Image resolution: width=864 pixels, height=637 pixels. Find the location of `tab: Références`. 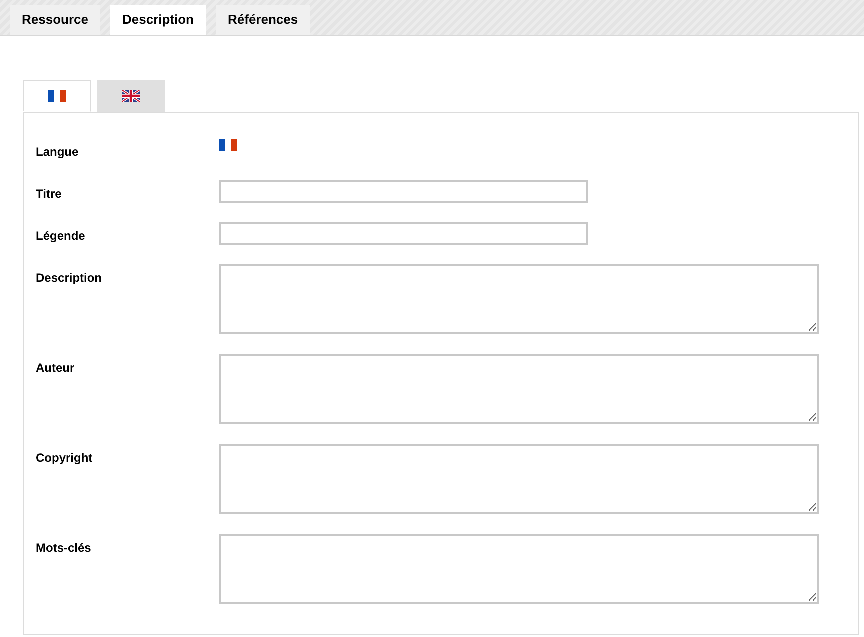

tab: Références is located at coordinates (263, 20).